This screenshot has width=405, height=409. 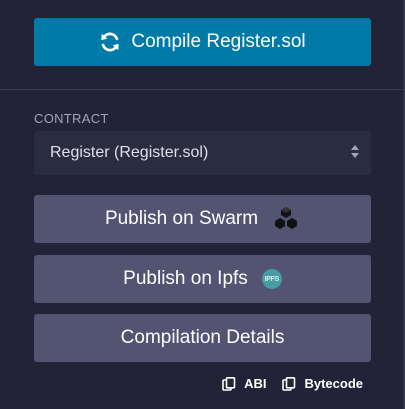 I want to click on contract-select: Register (Register.sol), so click(x=202, y=153).